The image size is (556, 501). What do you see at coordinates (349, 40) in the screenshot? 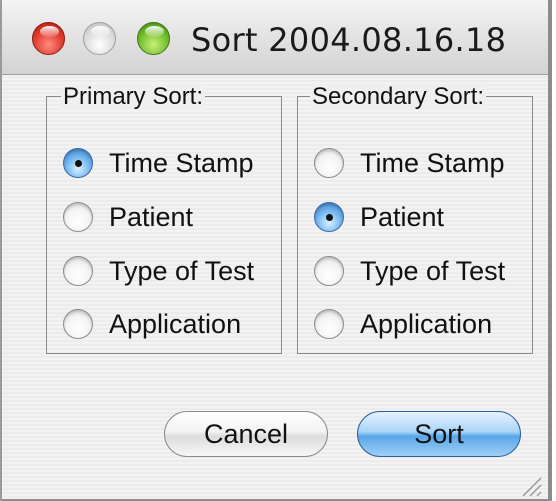
I see `window-title: Sort 2004.08.16.18` at bounding box center [349, 40].